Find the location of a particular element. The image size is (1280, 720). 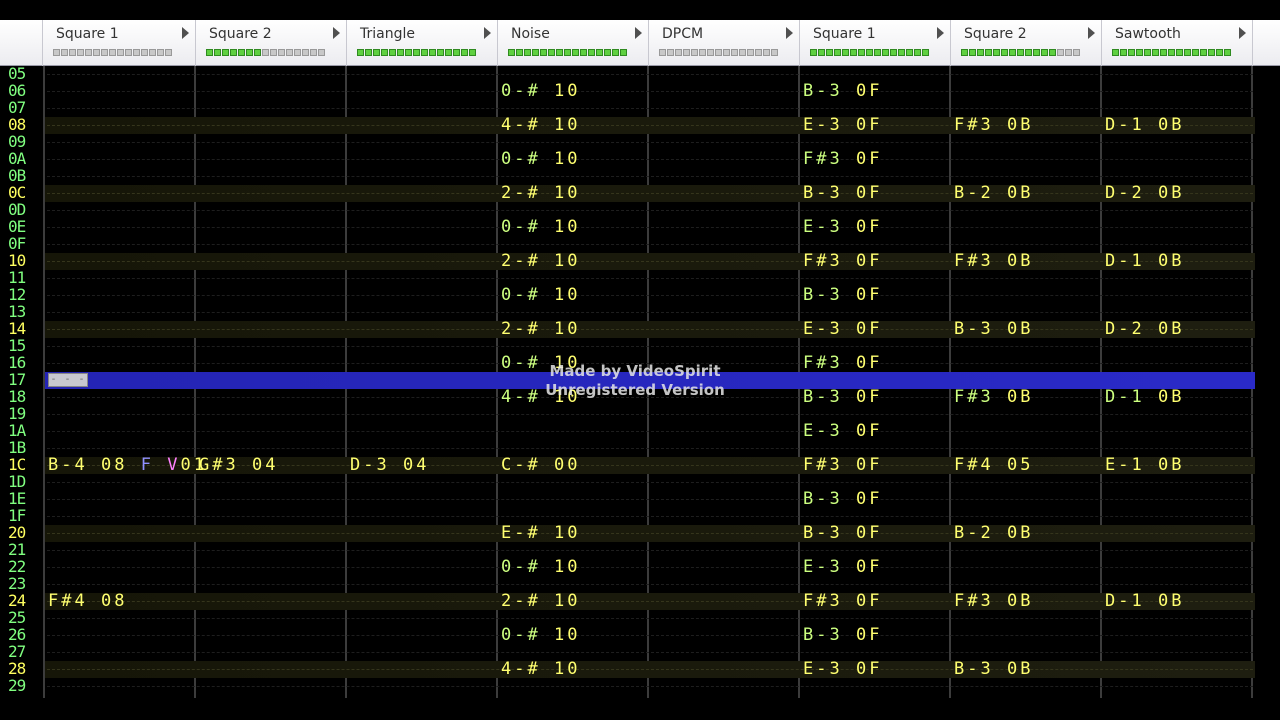

pattern-row: 20 E-# 10 B-3 0F B-2 0B is located at coordinates (640, 533).